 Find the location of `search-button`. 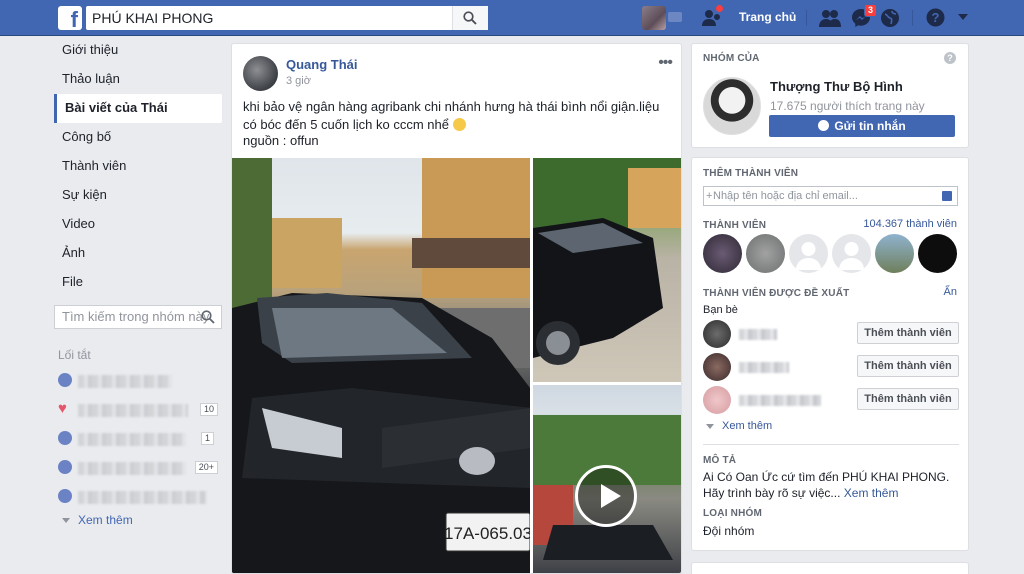

search-button is located at coordinates (470, 18).